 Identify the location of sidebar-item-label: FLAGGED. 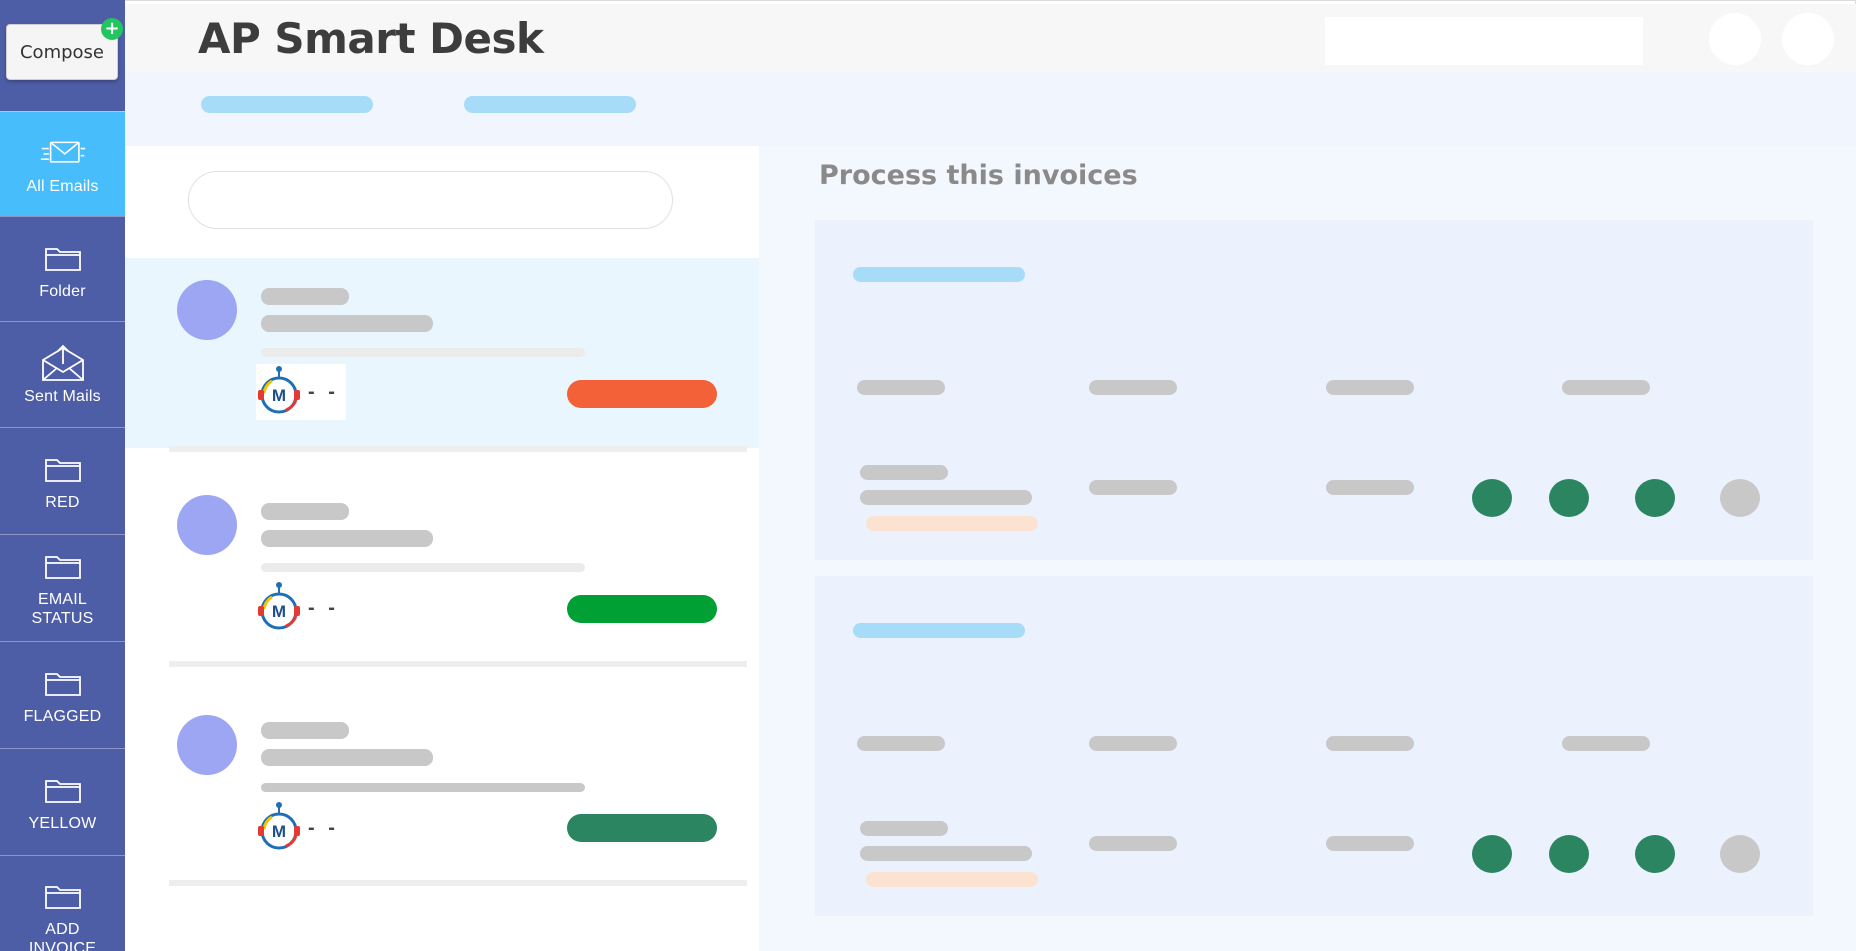
(62, 716).